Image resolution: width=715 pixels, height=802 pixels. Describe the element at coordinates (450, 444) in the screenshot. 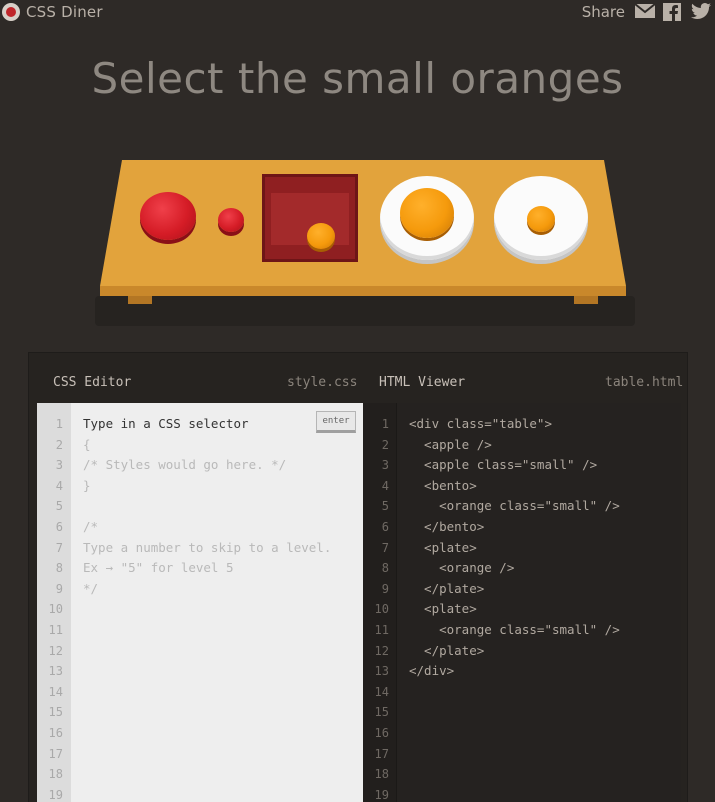

I see `html-code-line: <apple />` at that location.